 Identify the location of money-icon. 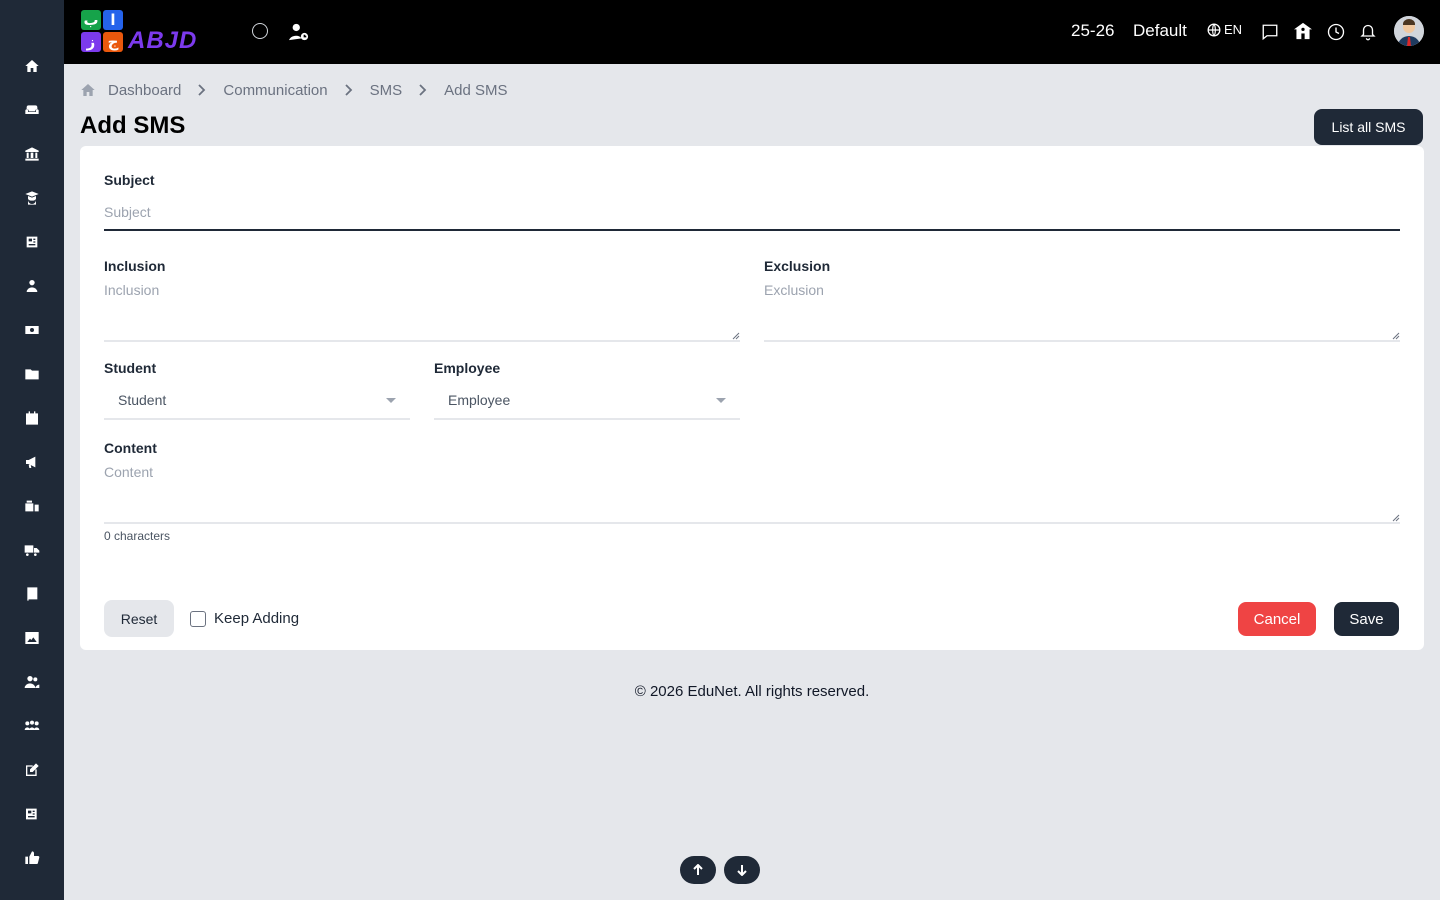
(32, 330).